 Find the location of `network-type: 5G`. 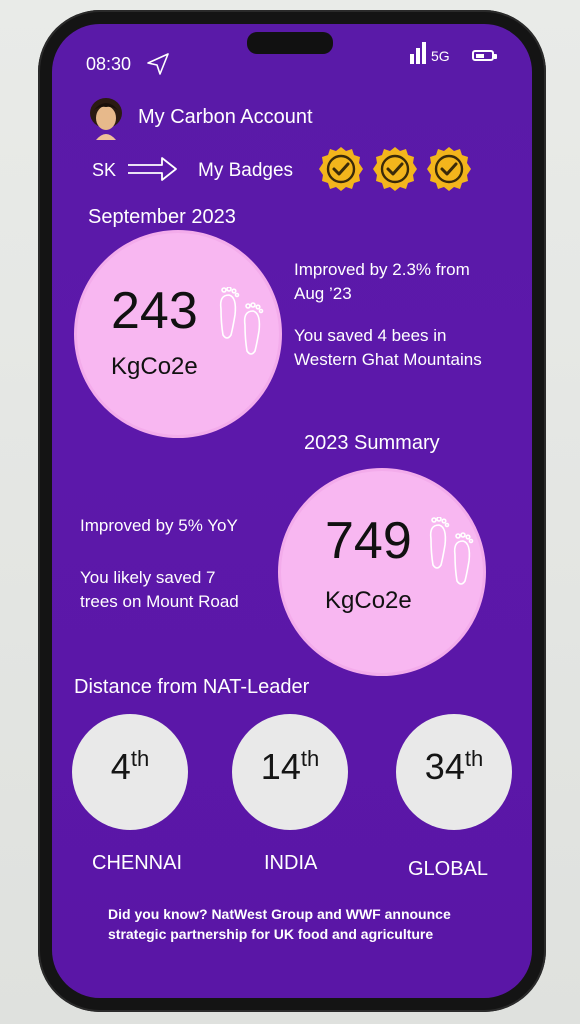

network-type: 5G is located at coordinates (440, 56).